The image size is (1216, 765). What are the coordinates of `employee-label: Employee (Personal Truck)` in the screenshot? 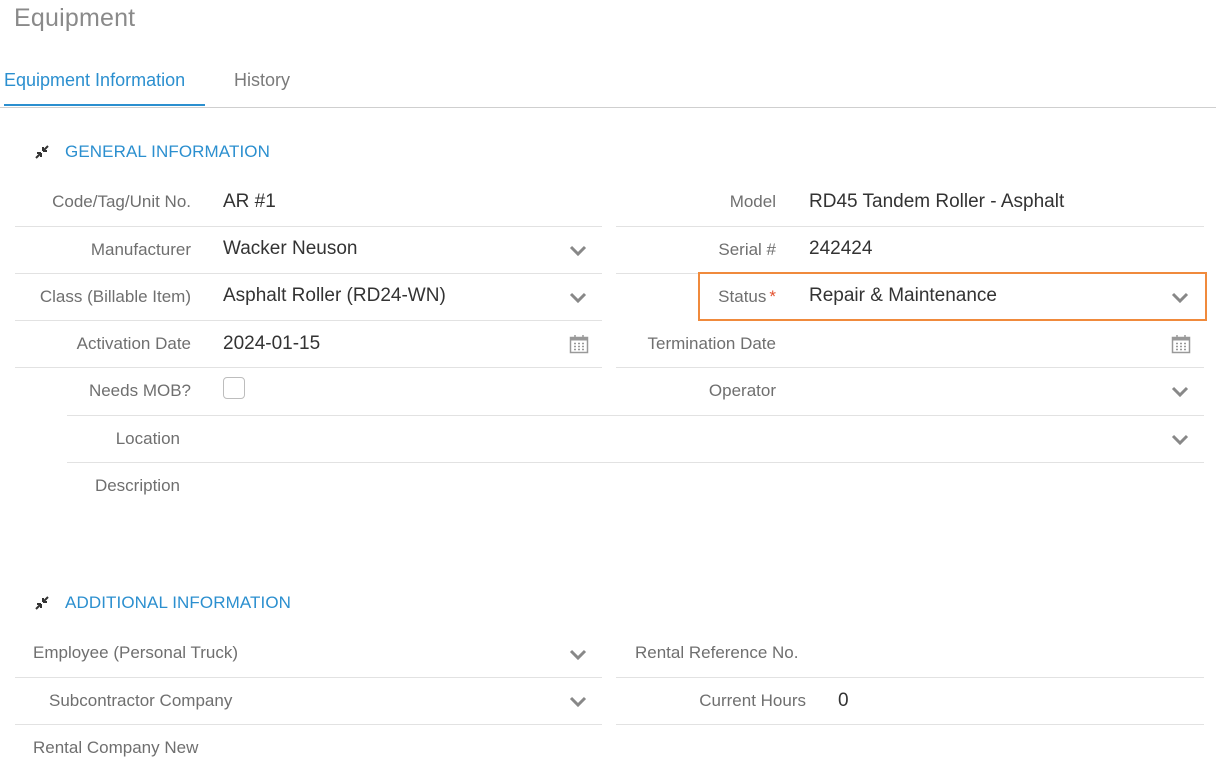 It's located at (136, 652).